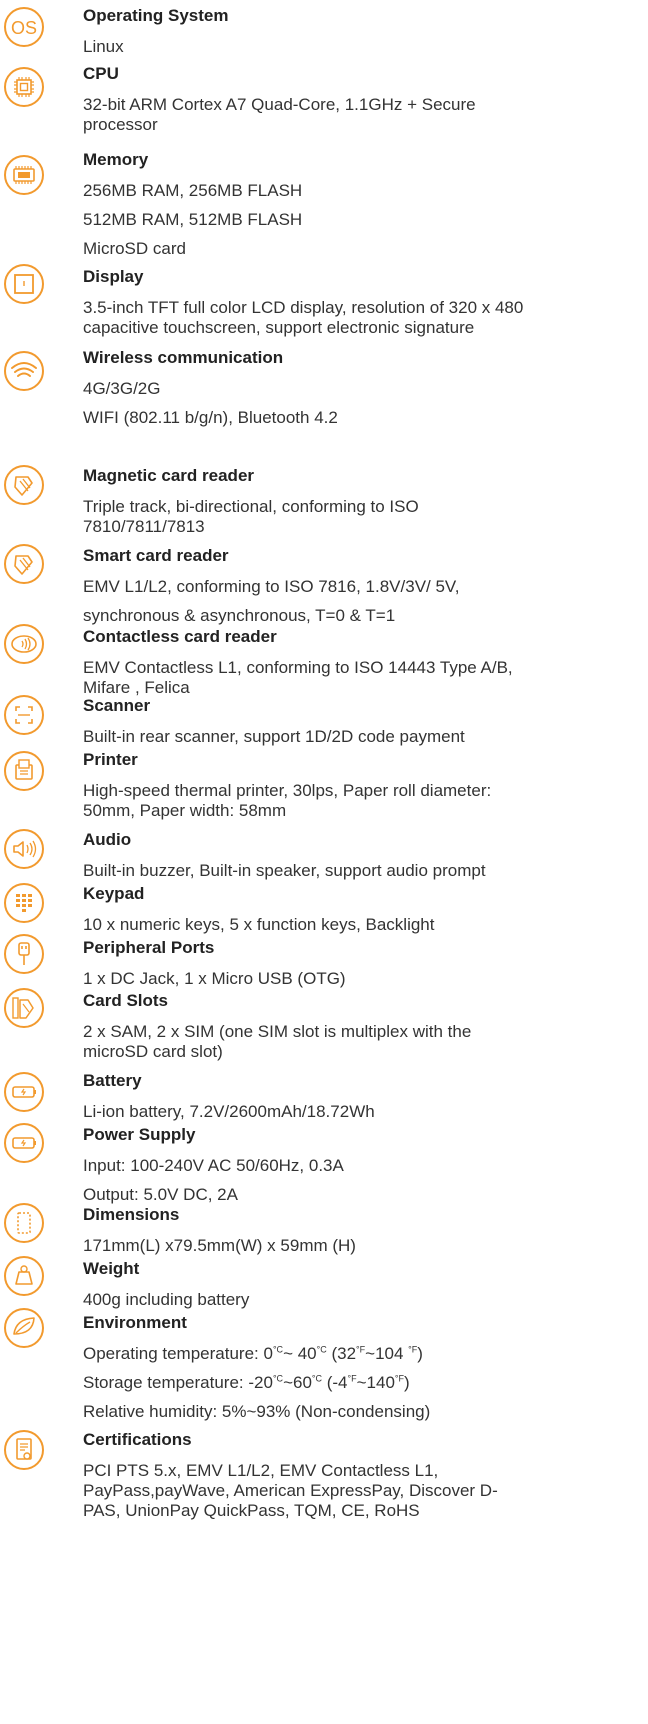 Image resolution: width=648 pixels, height=1724 pixels. I want to click on wifi-icon, so click(24, 371).